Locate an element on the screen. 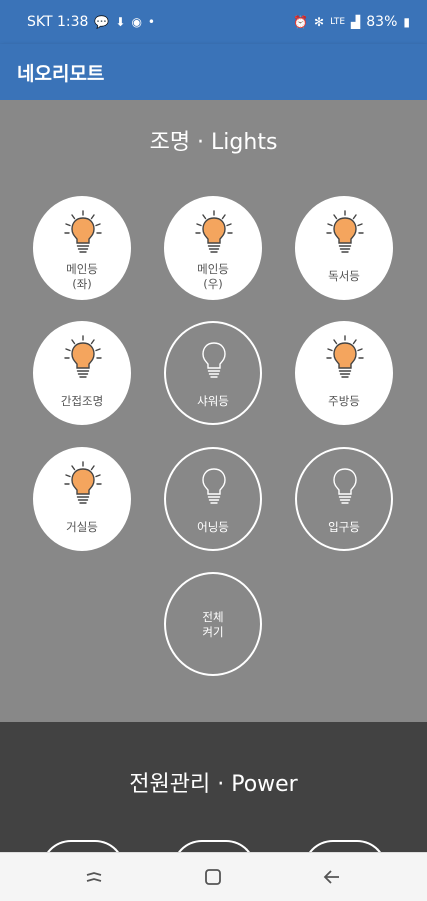 This screenshot has height=901, width=427. light-button-label: 샤워등 is located at coordinates (213, 401).